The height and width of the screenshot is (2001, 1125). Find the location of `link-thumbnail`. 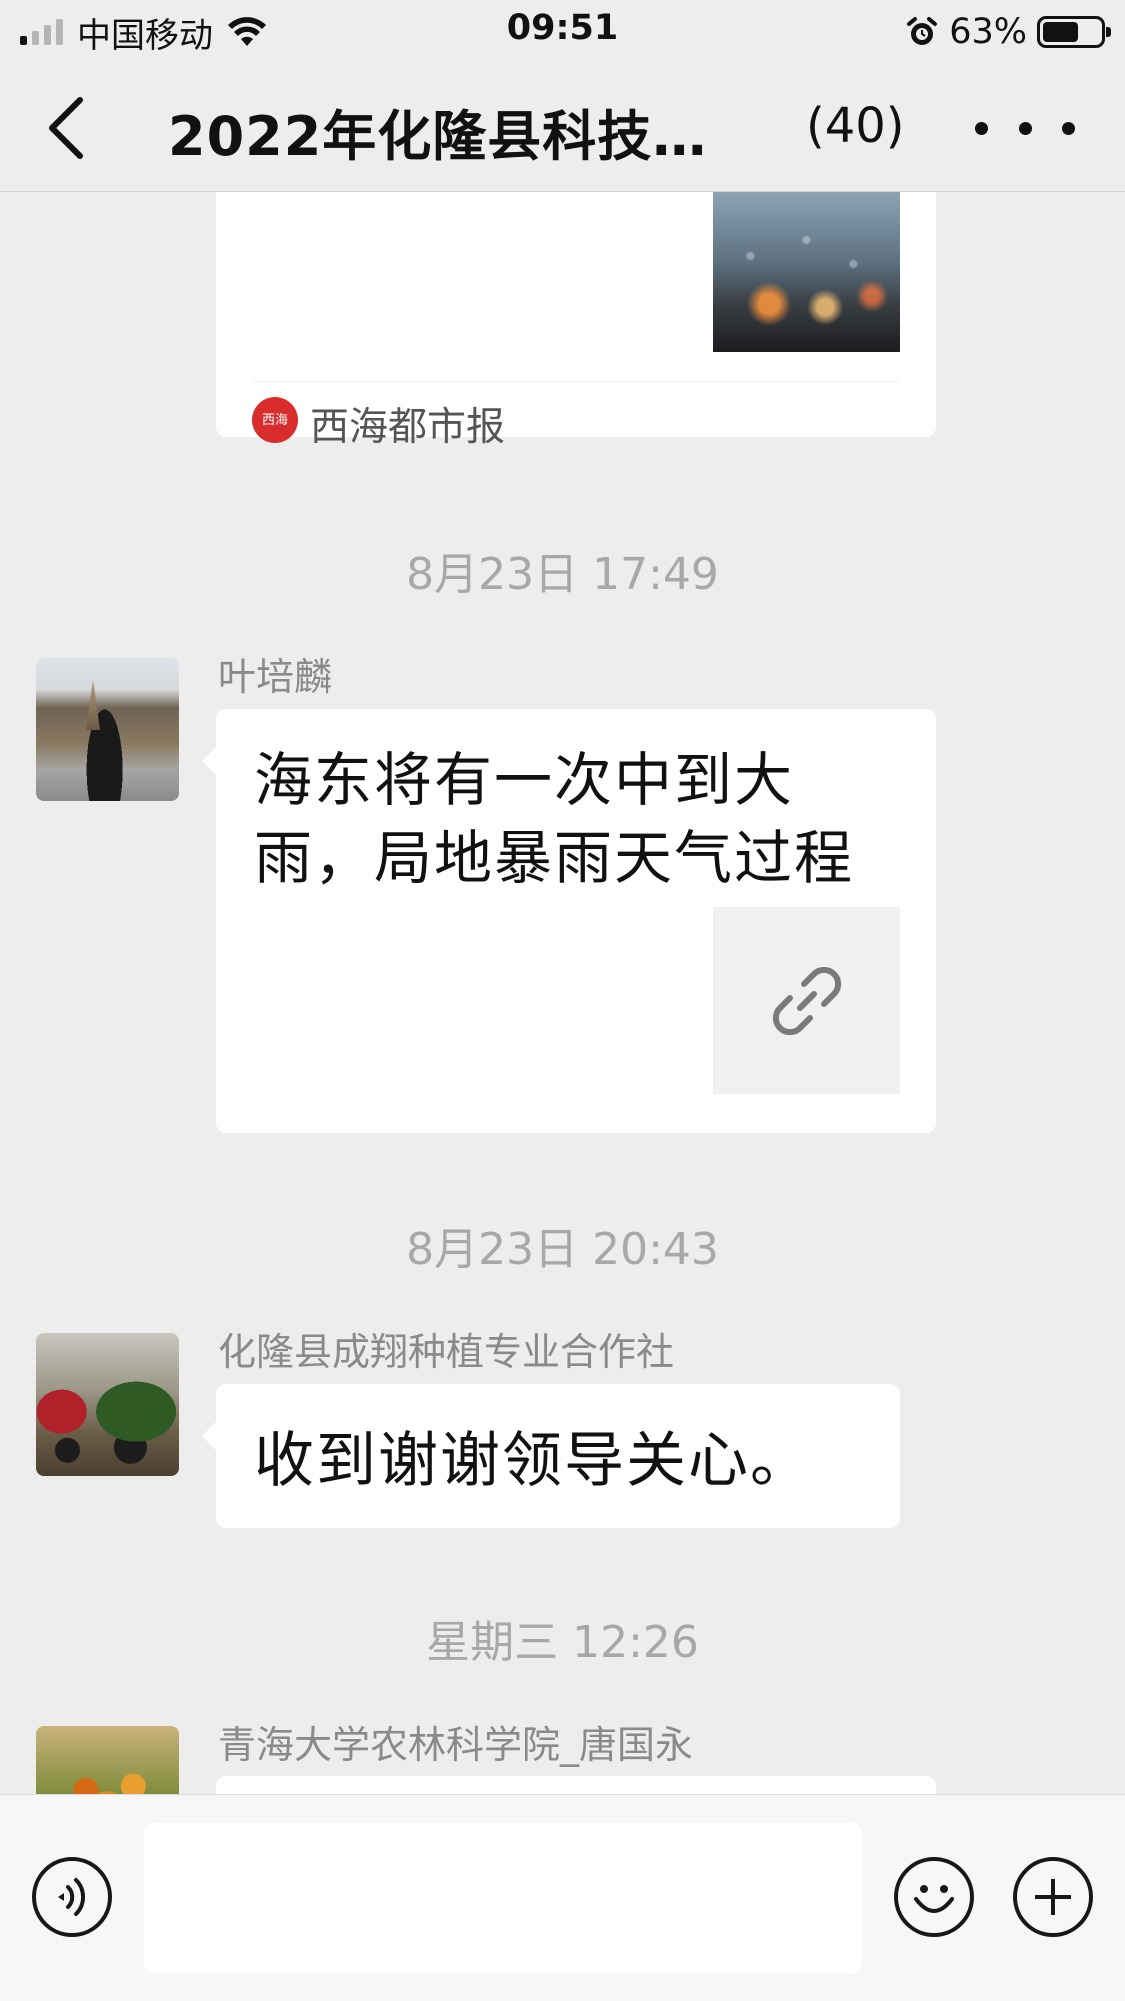

link-thumbnail is located at coordinates (806, 1000).